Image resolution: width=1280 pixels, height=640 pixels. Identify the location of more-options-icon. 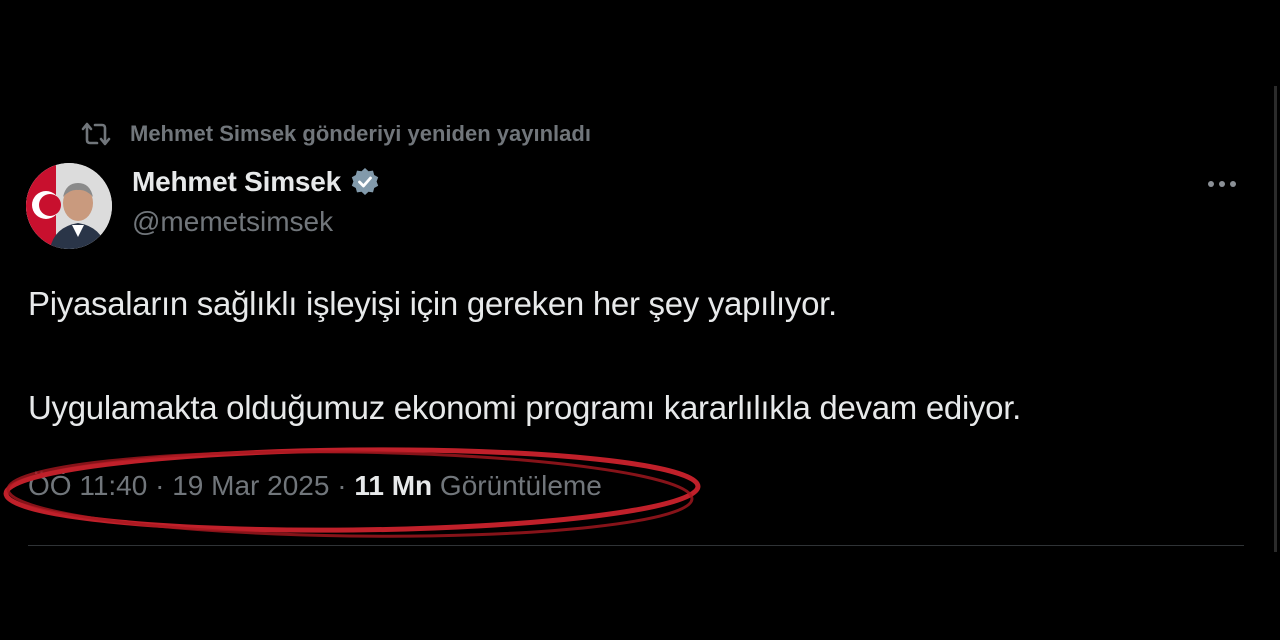
(1222, 184).